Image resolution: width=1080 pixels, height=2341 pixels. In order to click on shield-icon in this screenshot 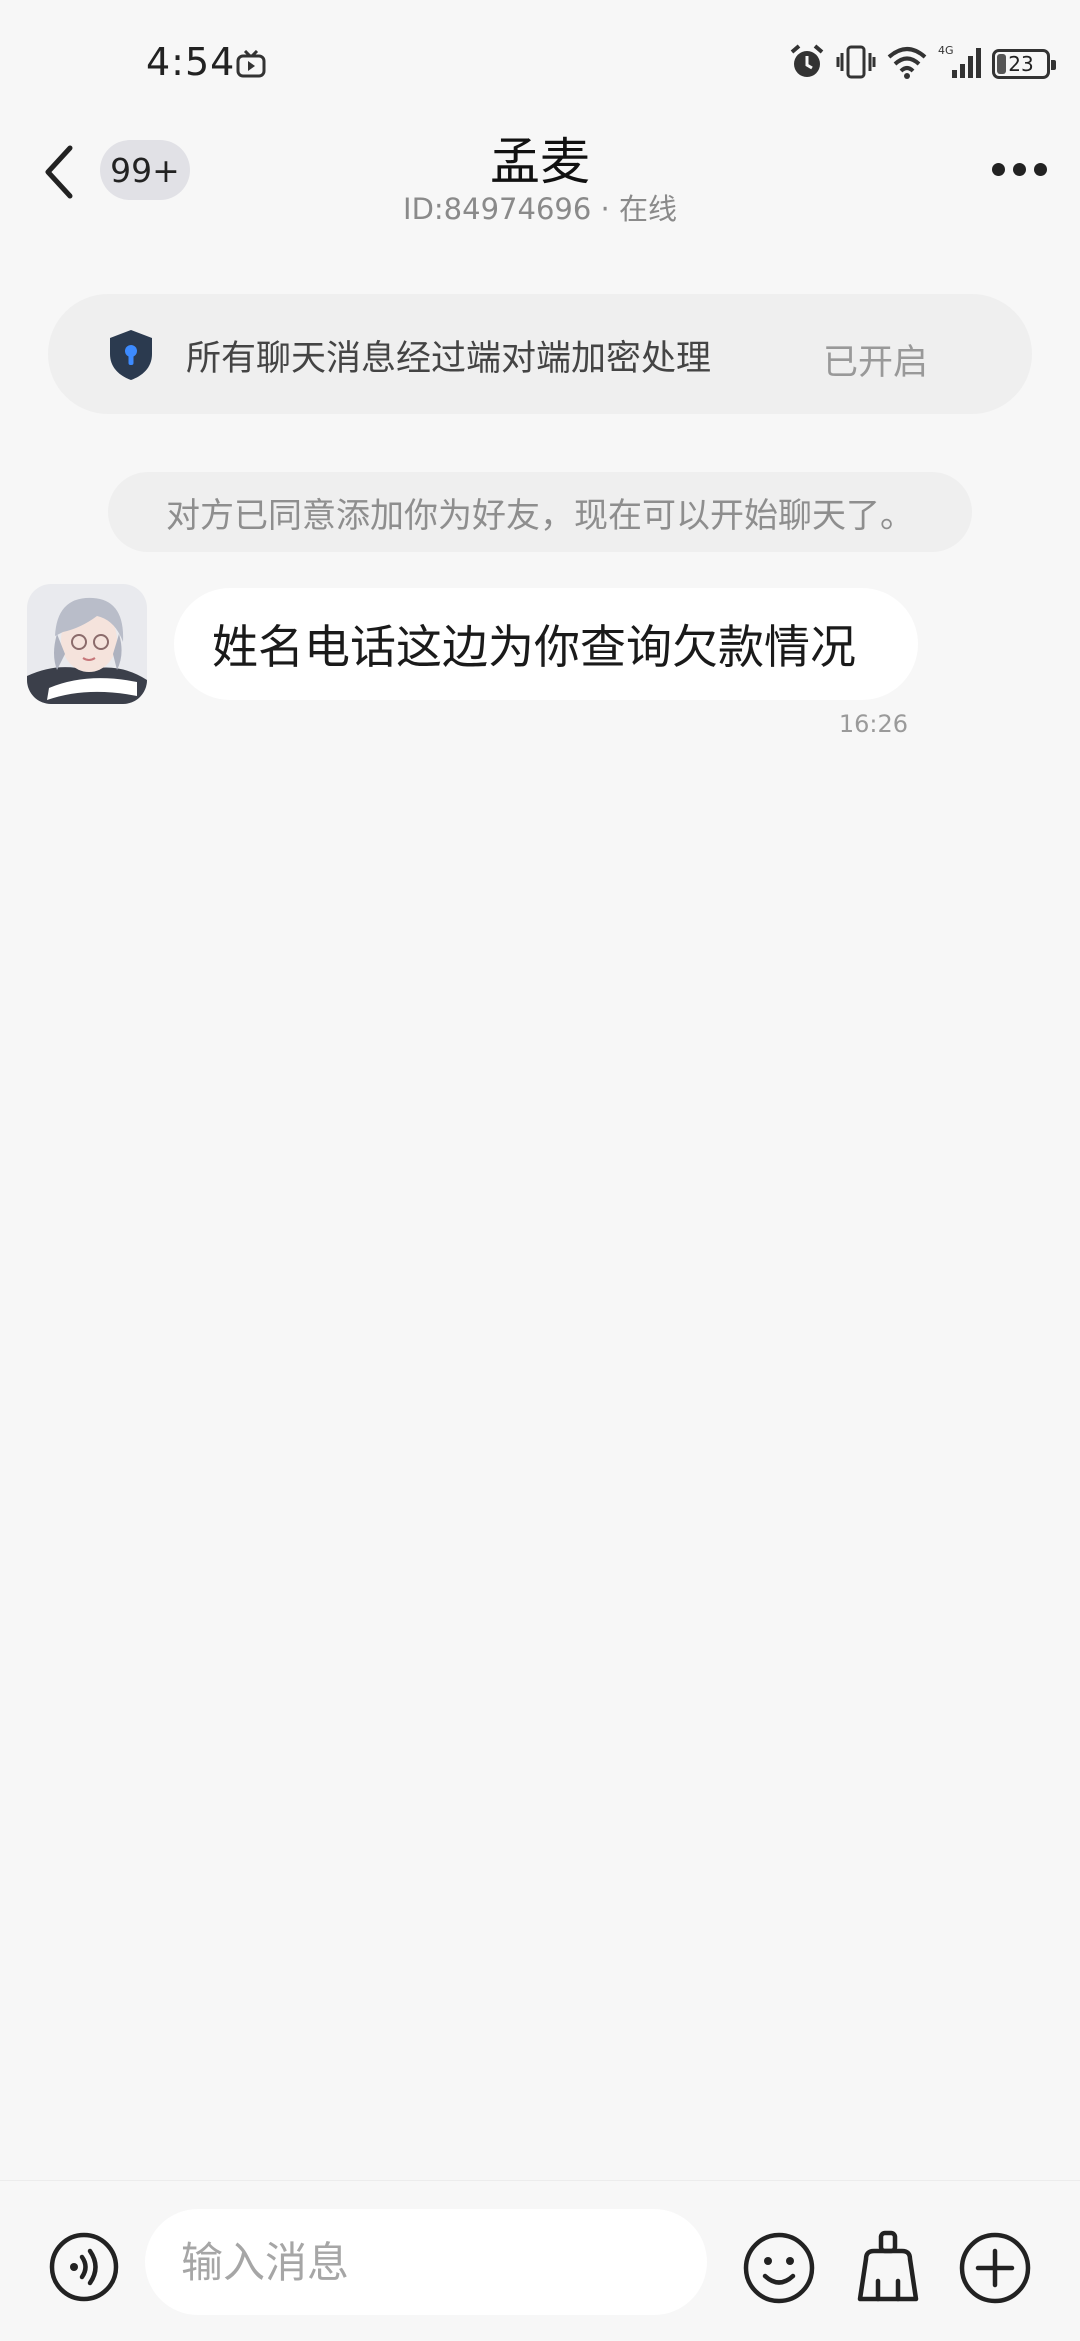, I will do `click(131, 357)`.